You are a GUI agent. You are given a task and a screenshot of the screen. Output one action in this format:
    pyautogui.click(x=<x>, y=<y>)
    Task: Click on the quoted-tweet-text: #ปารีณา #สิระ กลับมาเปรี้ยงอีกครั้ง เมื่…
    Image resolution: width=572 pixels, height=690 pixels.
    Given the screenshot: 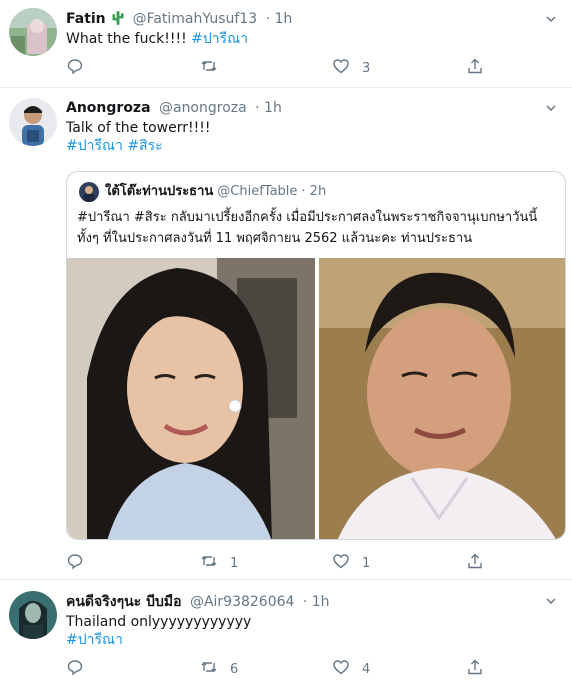 What is the action you would take?
    pyautogui.click(x=307, y=228)
    